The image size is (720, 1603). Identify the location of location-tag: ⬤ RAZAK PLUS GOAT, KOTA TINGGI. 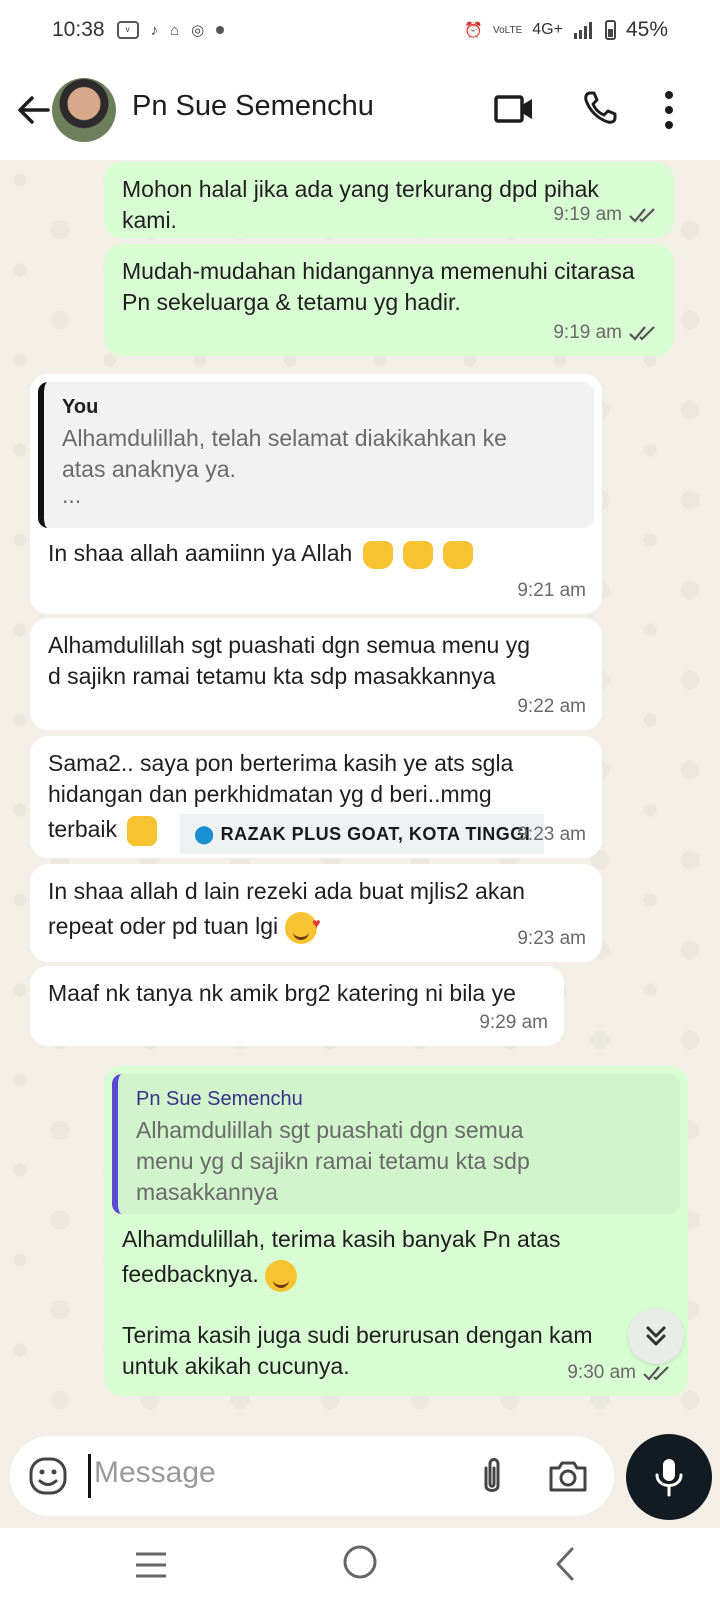
(362, 834).